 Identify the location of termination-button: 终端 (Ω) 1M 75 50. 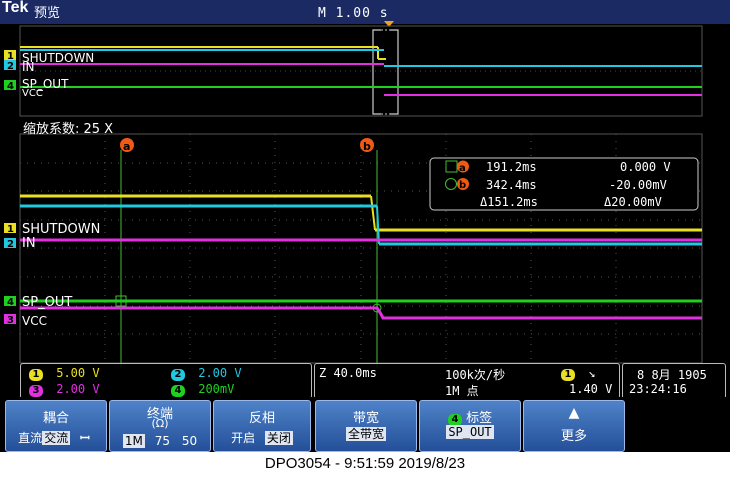
(160, 426).